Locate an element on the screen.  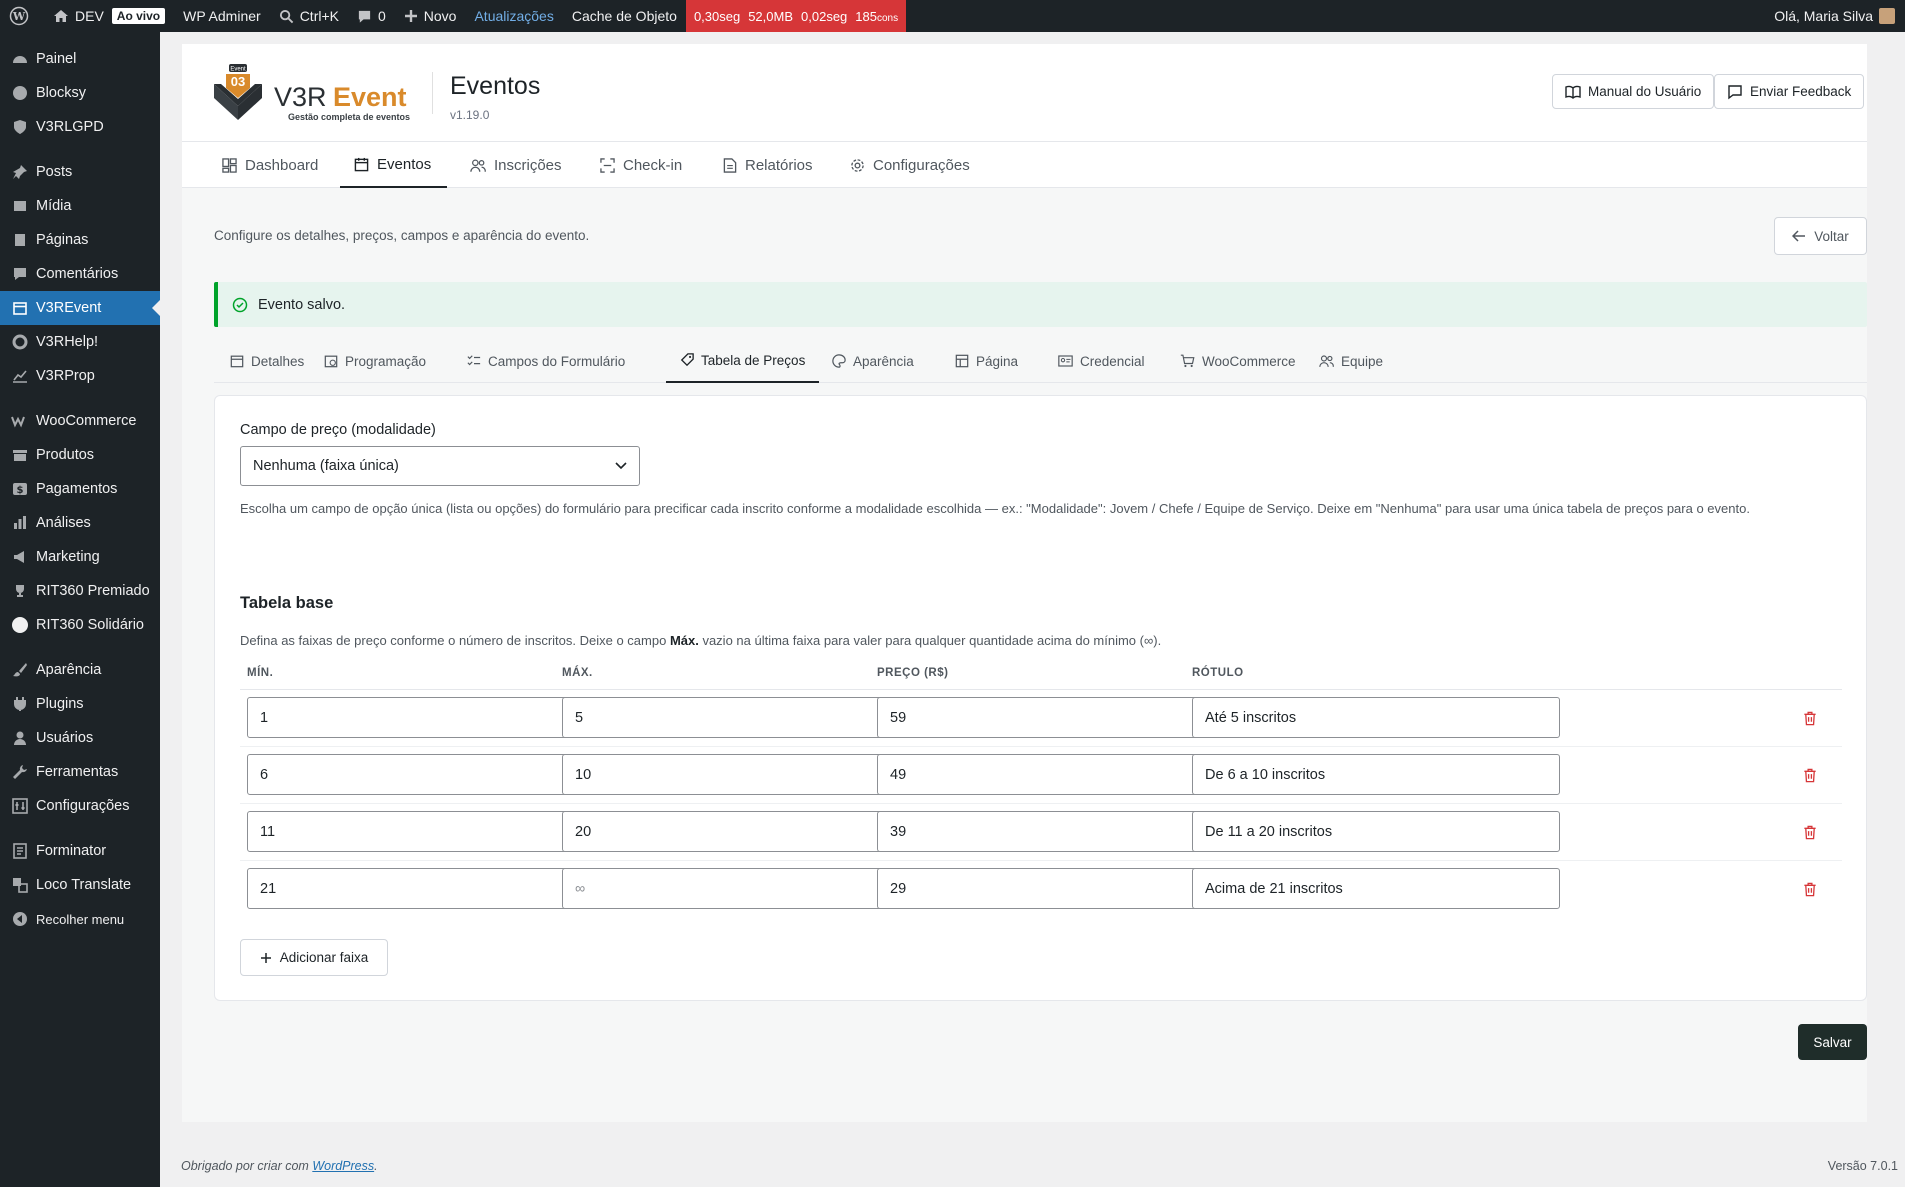
subtab-equipe: Equipe is located at coordinates (1351, 361).